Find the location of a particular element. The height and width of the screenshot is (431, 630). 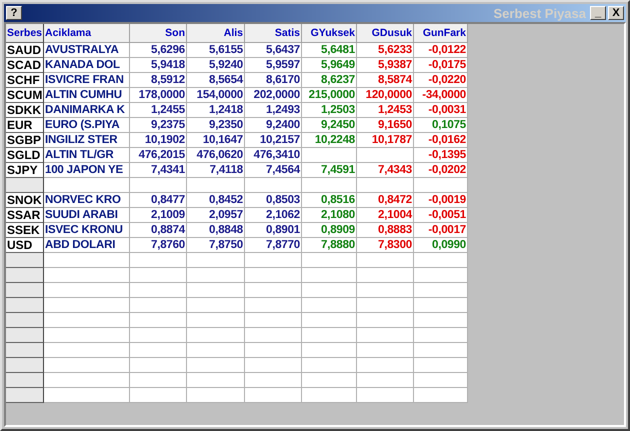

table-cell: SGLD is located at coordinates (25, 155).